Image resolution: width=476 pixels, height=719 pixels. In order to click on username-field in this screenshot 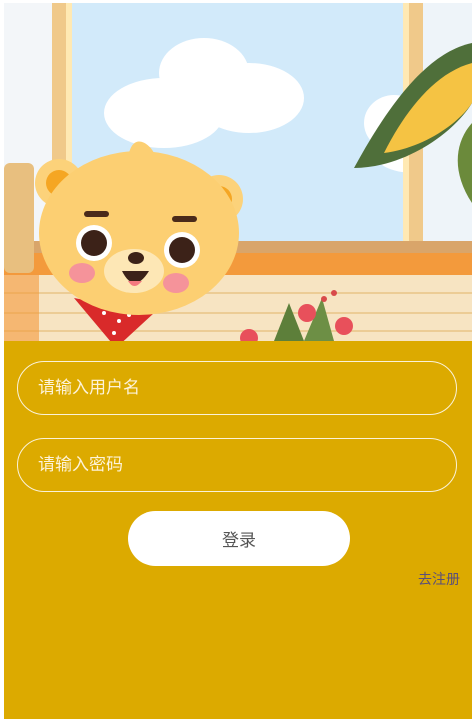, I will do `click(237, 388)`.